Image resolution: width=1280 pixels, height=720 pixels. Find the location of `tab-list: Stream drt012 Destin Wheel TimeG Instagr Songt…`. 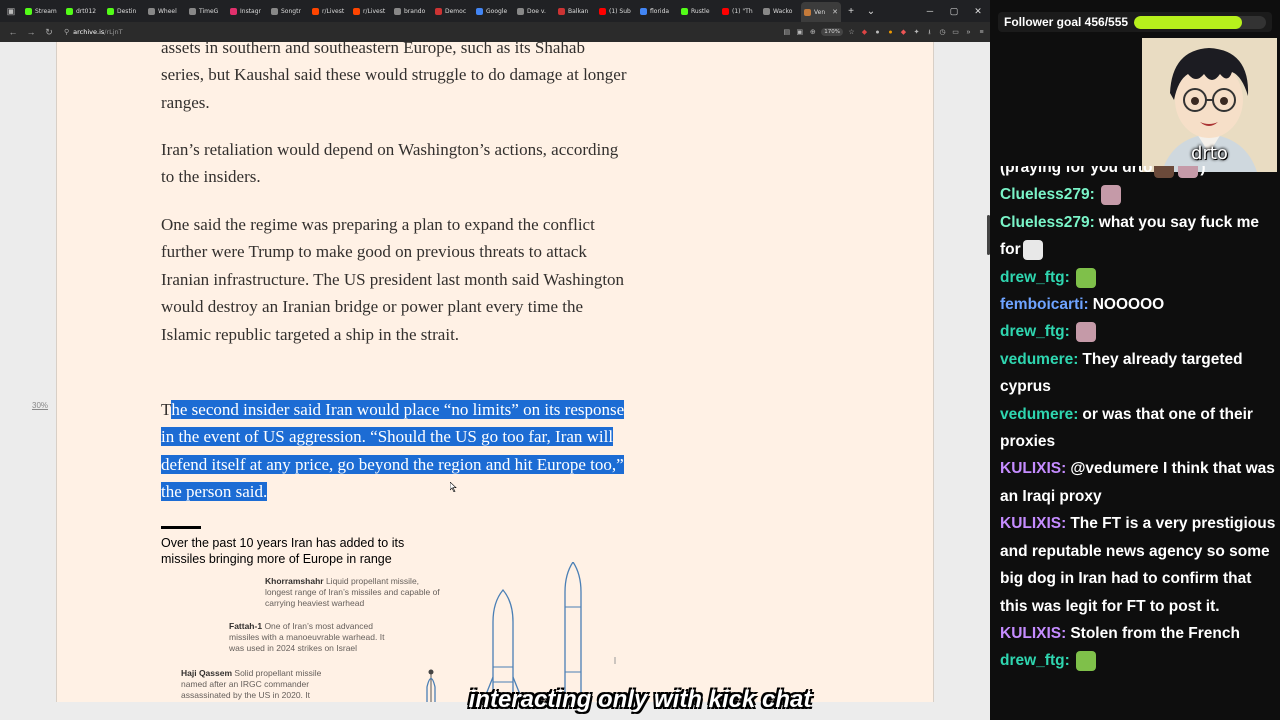

tab-list: Stream drt012 Destin Wheel TimeG Instagr Songt… is located at coordinates (431, 11).